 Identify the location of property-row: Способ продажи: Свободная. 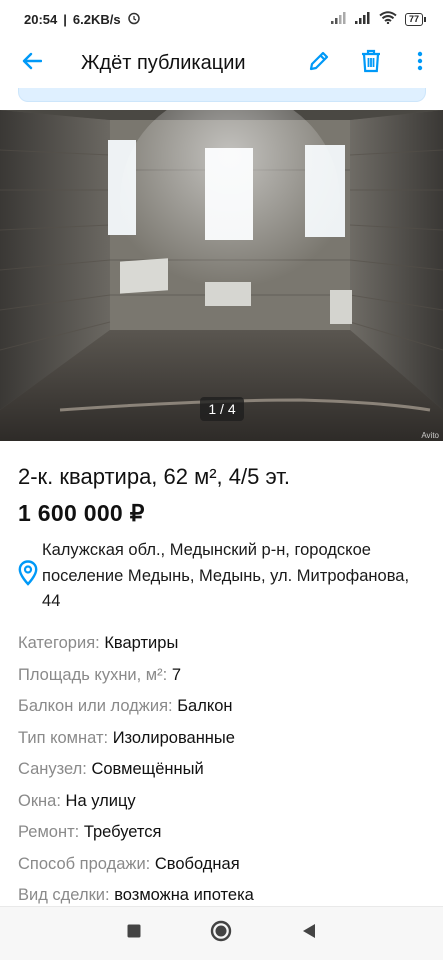
(223, 867).